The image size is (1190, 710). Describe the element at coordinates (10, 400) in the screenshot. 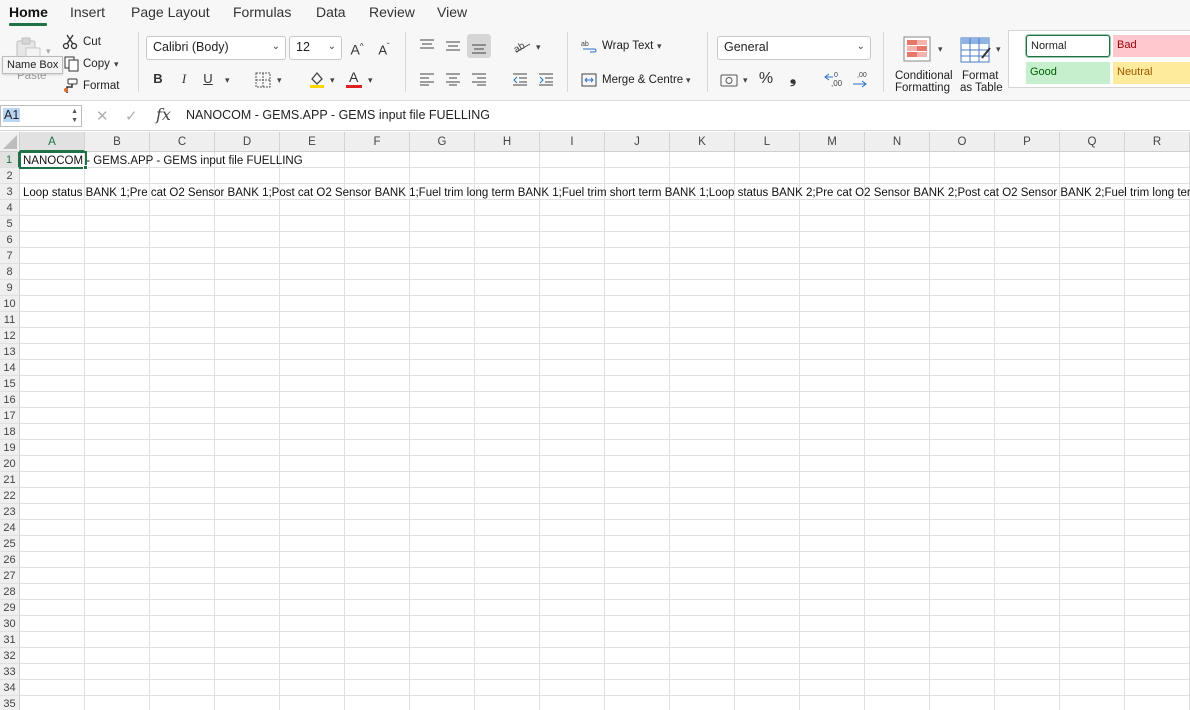

I see `row-header-16: 16` at that location.